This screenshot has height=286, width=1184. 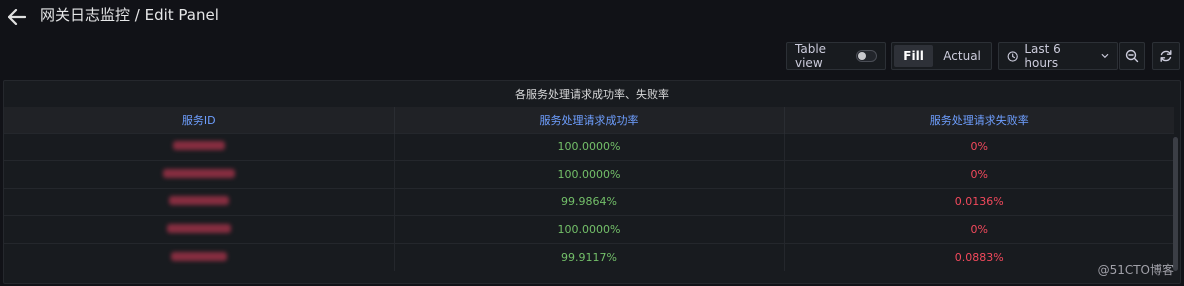 I want to click on refresh-icon, so click(x=1166, y=56).